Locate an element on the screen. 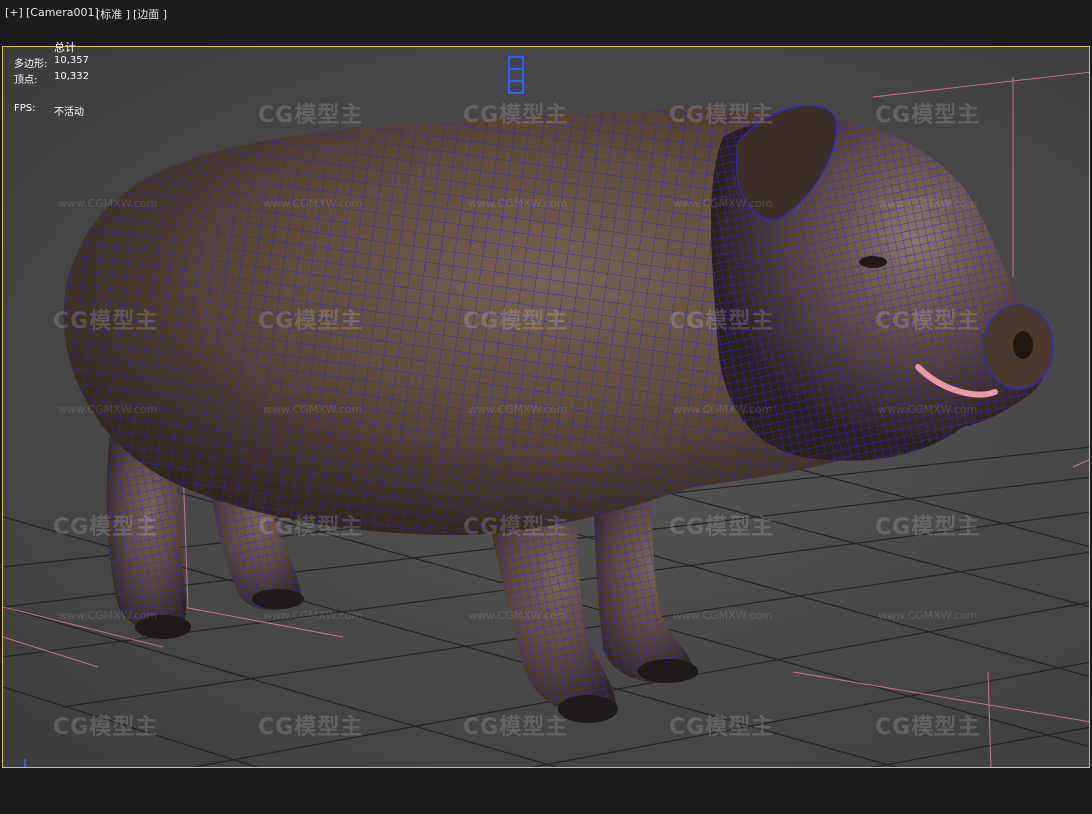  light-gizmo is located at coordinates (516, 75).